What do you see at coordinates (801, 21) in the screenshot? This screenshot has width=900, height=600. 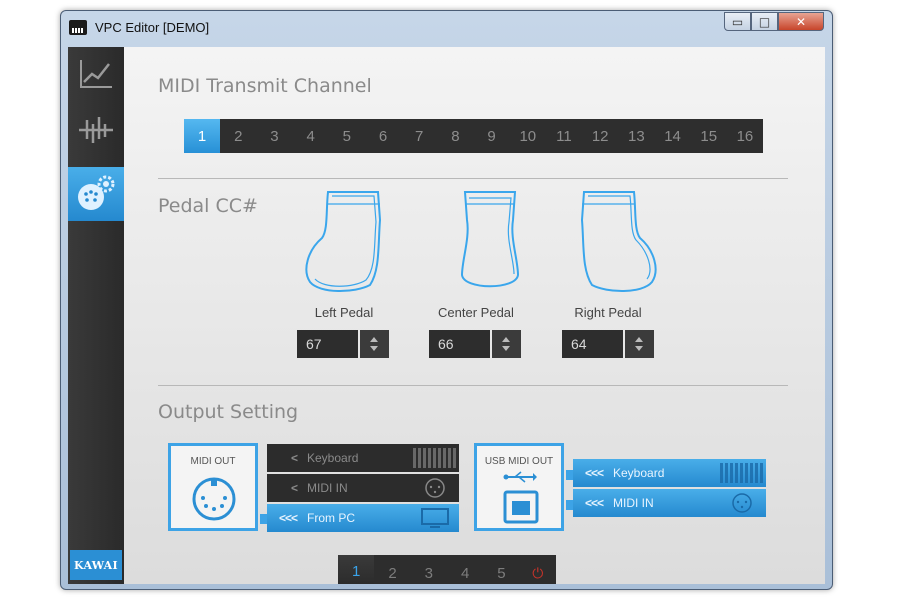 I see `close-button: ✕` at bounding box center [801, 21].